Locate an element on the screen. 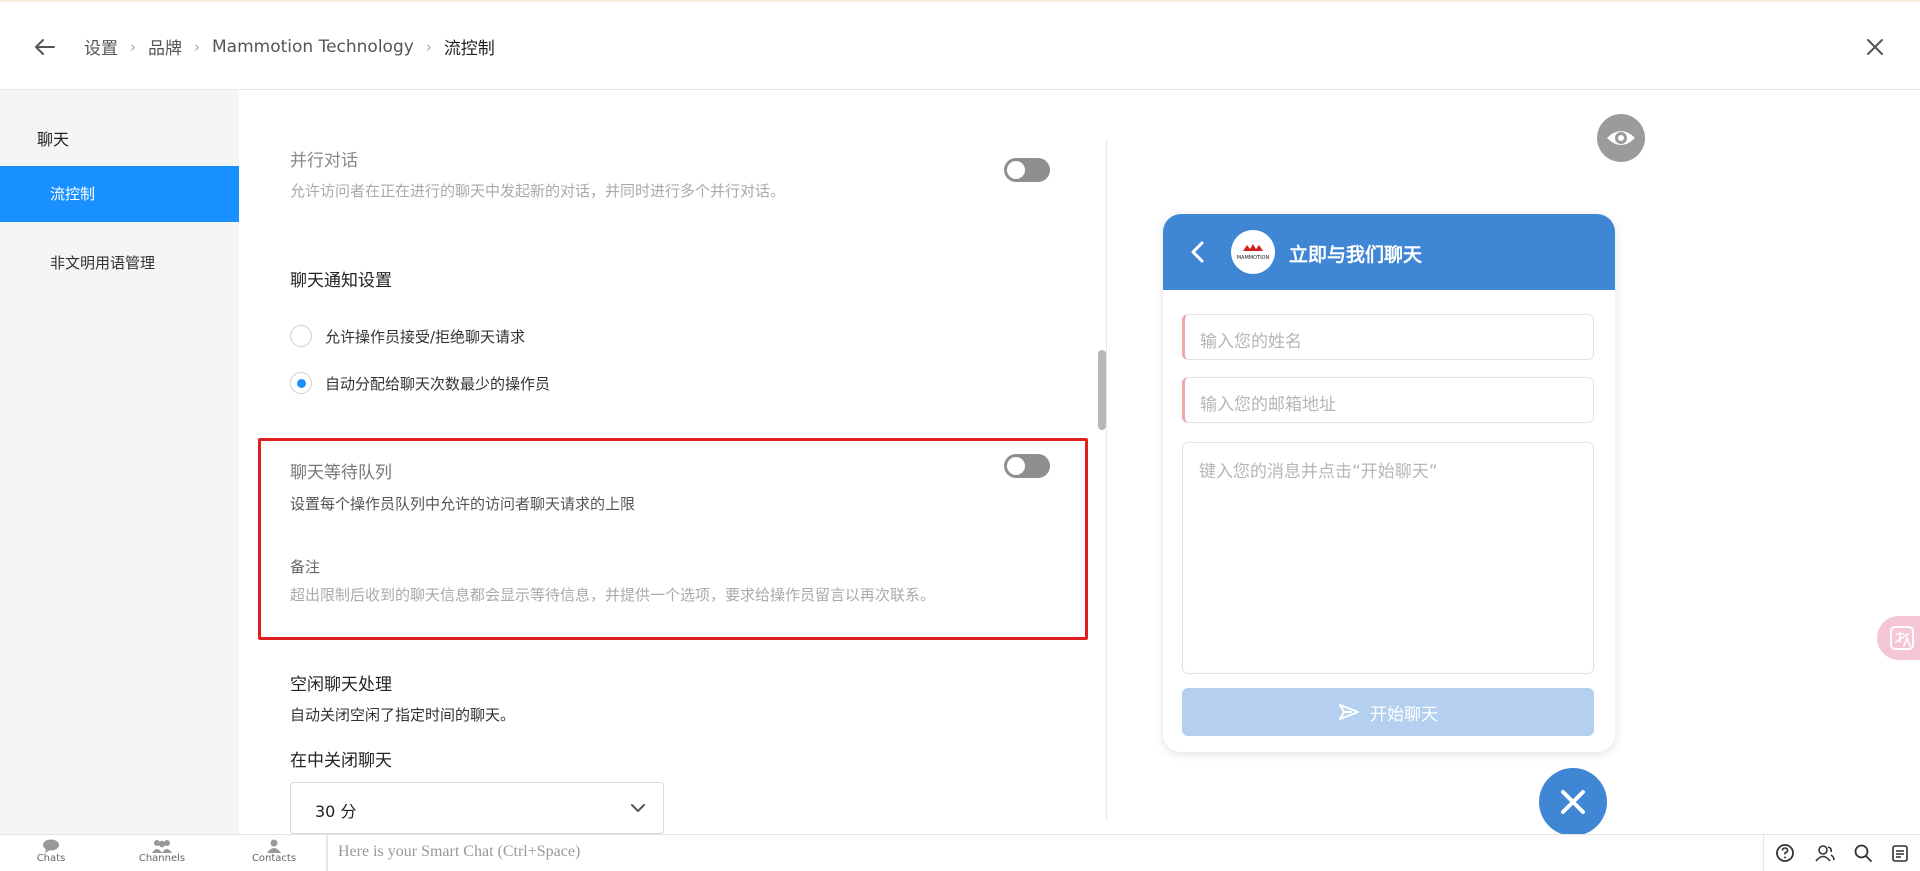 This screenshot has height=871, width=1920. tab-contacts: Contacts is located at coordinates (274, 850).